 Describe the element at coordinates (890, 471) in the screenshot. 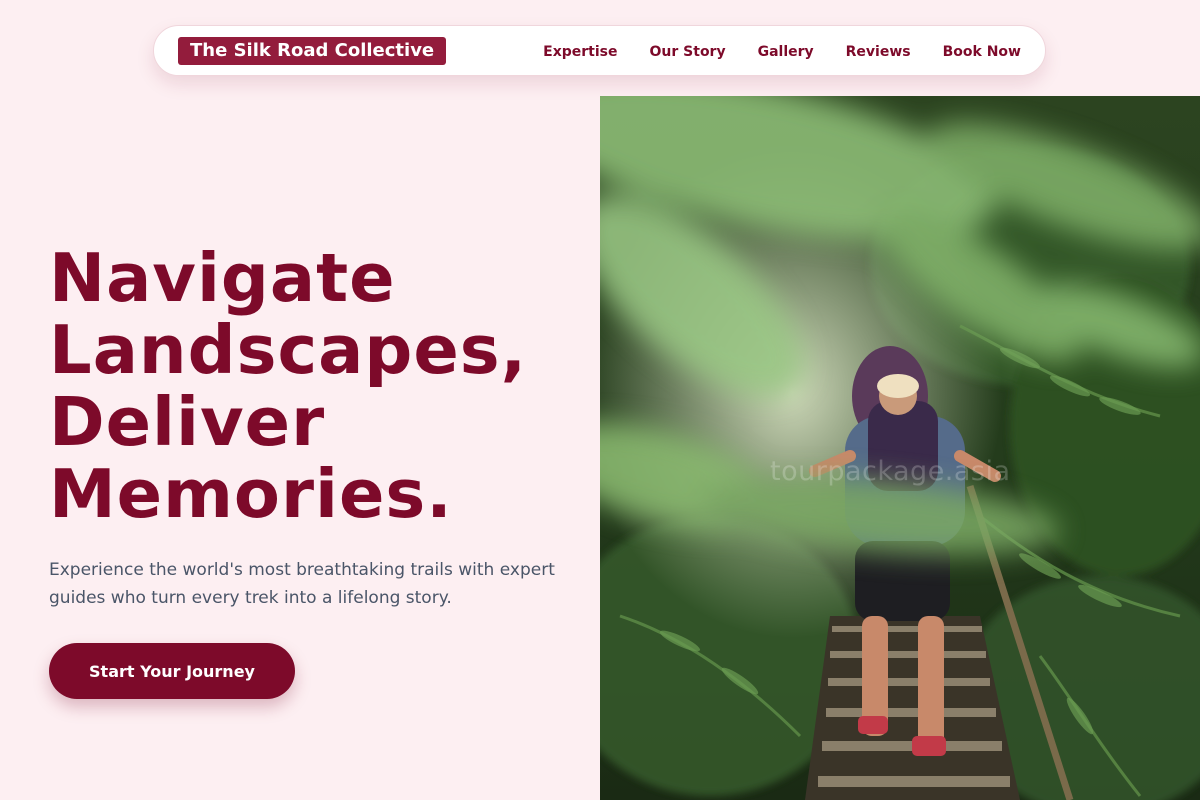

I see `image-watermark: tourpackage.asia` at that location.